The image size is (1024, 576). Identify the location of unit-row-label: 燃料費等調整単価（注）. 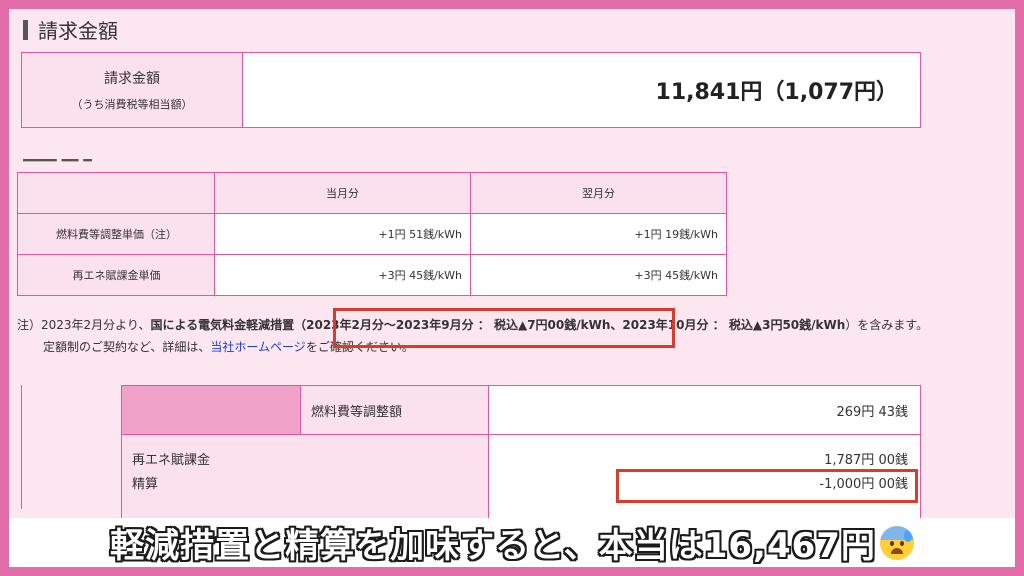
(116, 234).